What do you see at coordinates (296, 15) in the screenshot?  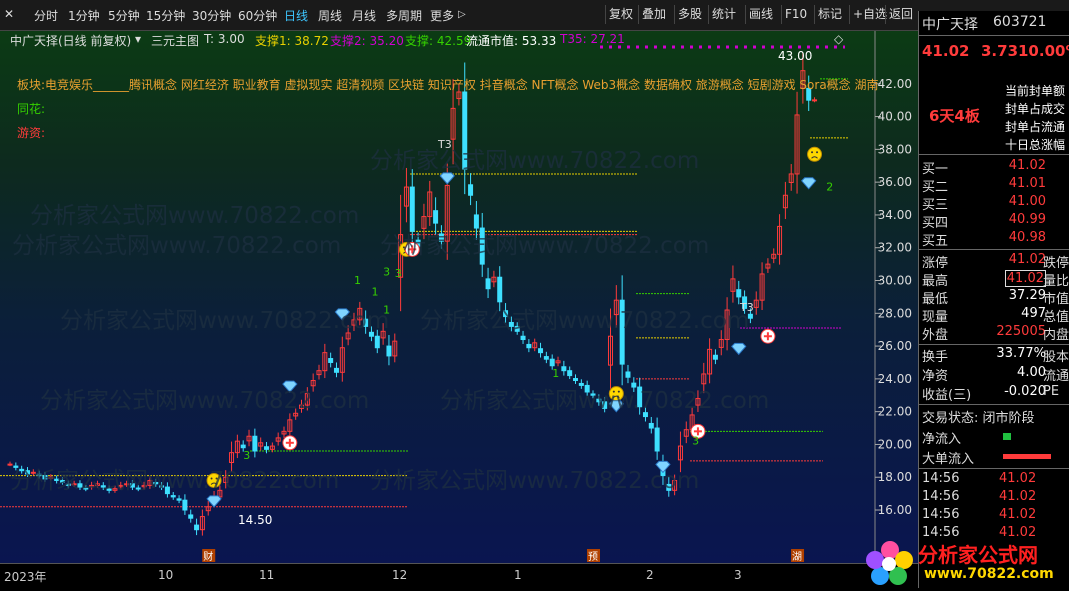 I see `tab-daily: 日线` at bounding box center [296, 15].